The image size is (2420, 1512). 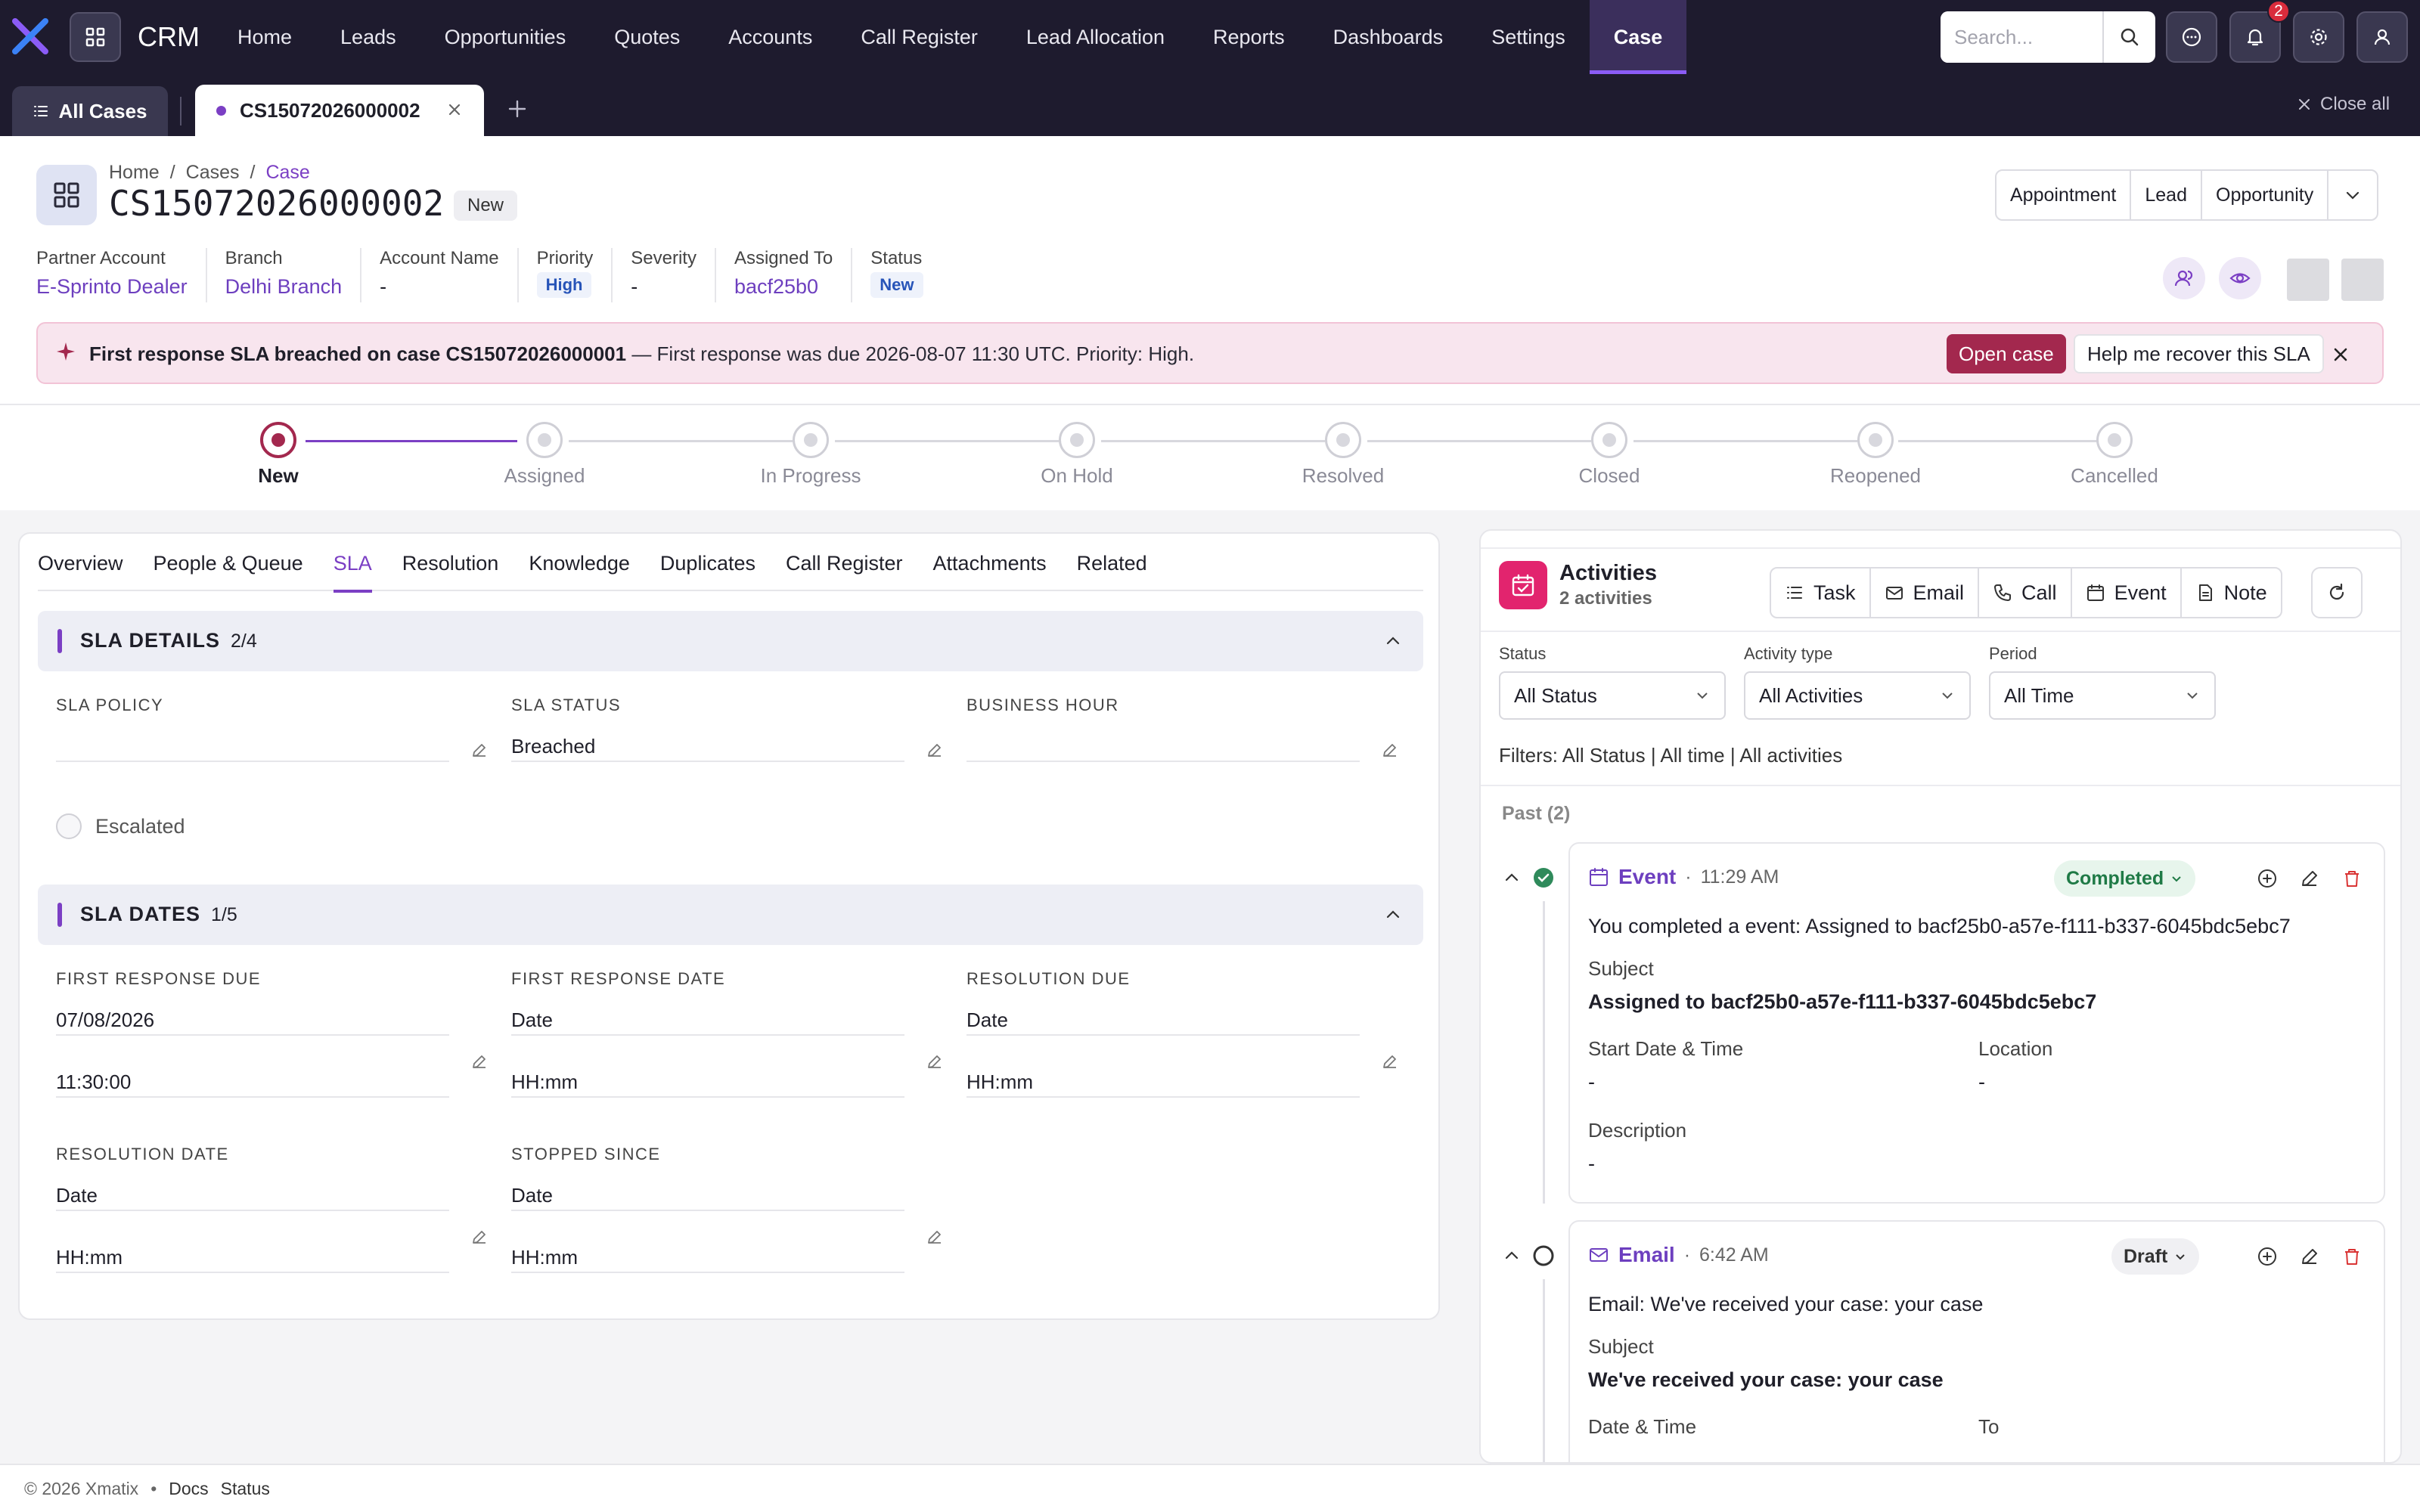 What do you see at coordinates (80, 569) in the screenshot?
I see `tab-overview: Overview` at bounding box center [80, 569].